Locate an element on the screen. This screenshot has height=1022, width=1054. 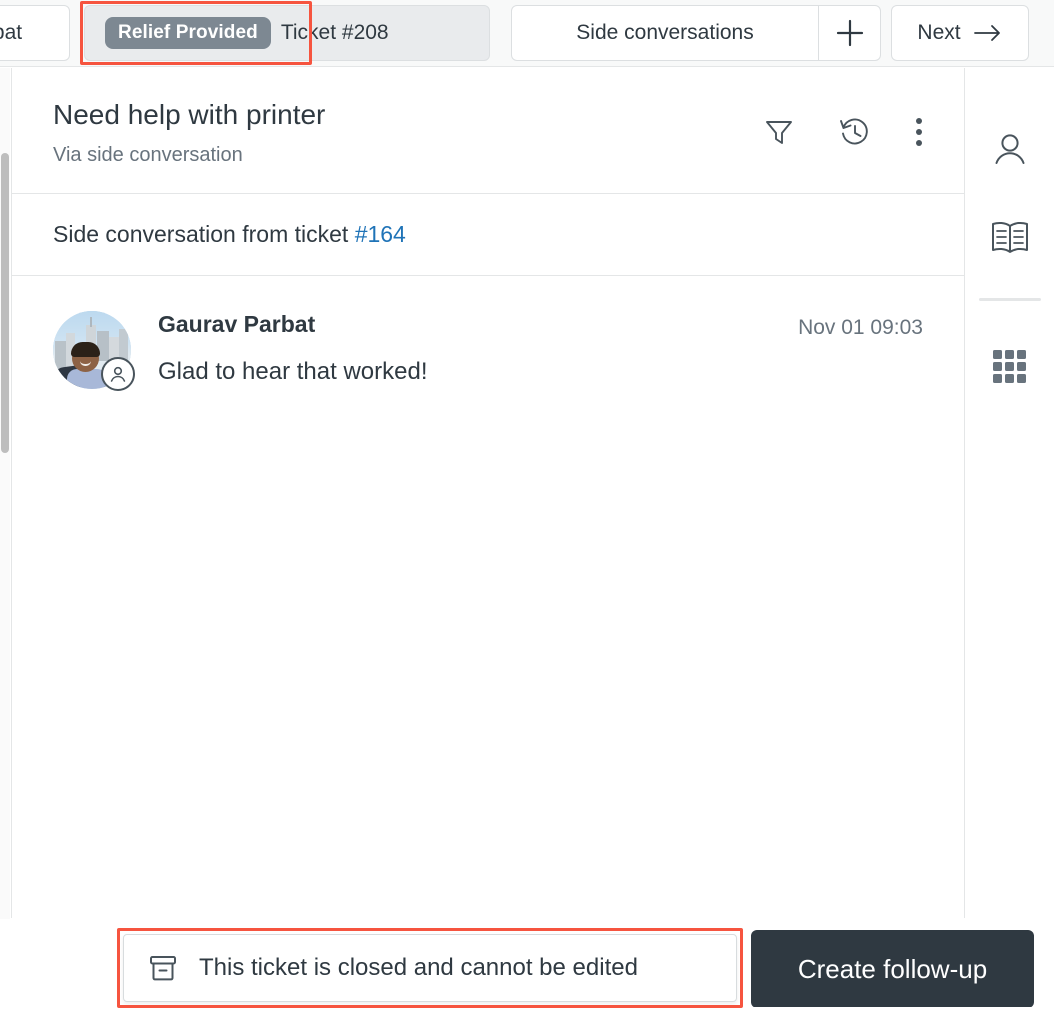
avatar-wrapper is located at coordinates (94, 350).